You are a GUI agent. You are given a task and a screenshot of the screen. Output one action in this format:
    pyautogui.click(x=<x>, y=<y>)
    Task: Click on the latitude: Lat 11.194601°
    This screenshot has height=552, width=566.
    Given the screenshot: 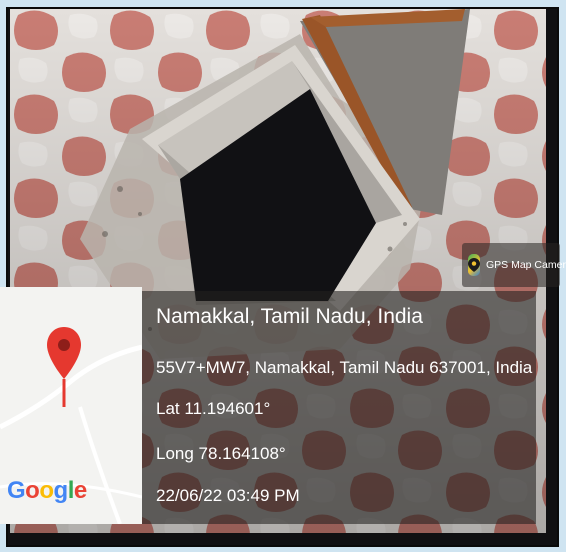 What is the action you would take?
    pyautogui.click(x=213, y=408)
    